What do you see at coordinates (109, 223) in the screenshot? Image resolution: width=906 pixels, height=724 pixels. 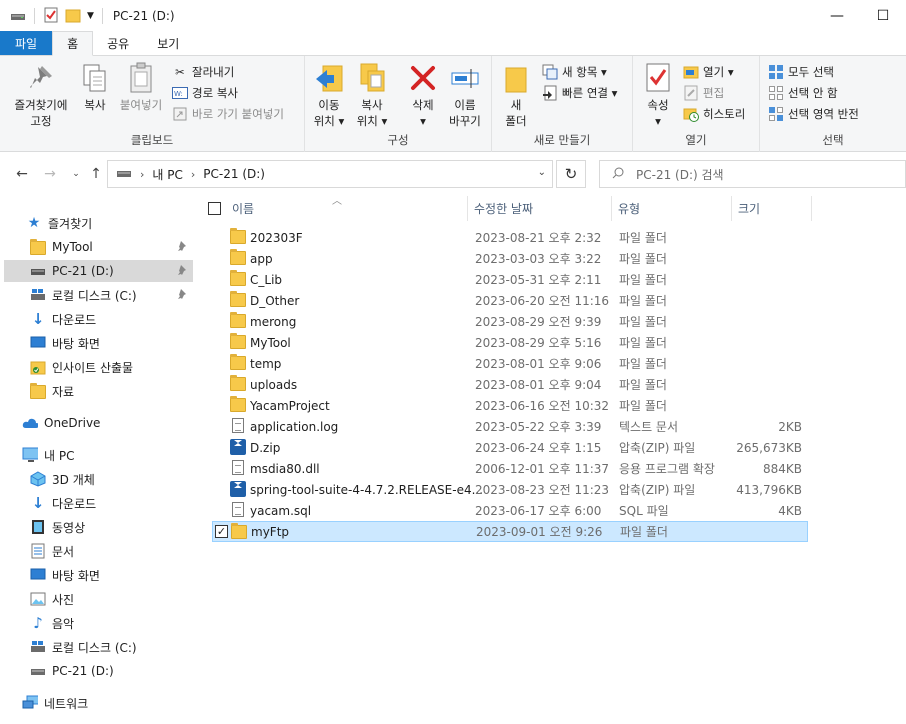 I see `sidebar-item-quick-access: ★ 즐겨찾기` at bounding box center [109, 223].